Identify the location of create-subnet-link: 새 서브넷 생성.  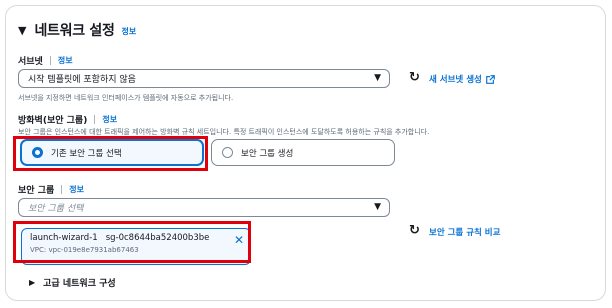
(462, 79).